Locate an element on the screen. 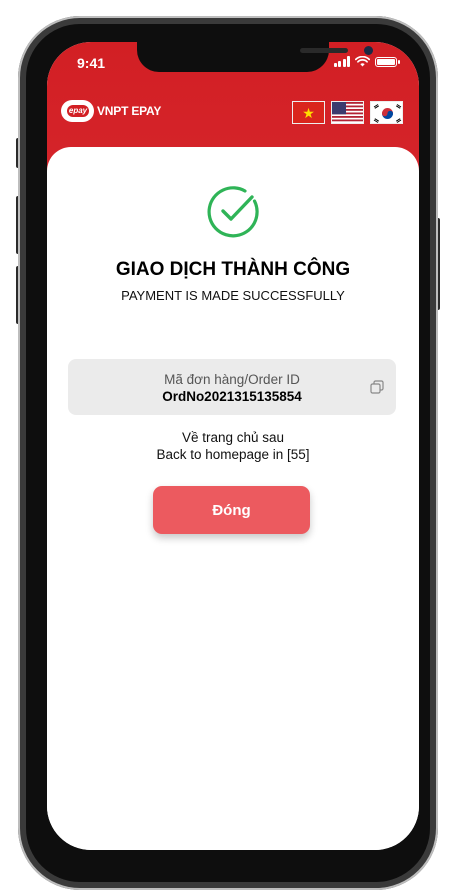 The image size is (457, 893). success-subtitle: PAYMENT IS MADE SUCCESSFULLY is located at coordinates (233, 295).